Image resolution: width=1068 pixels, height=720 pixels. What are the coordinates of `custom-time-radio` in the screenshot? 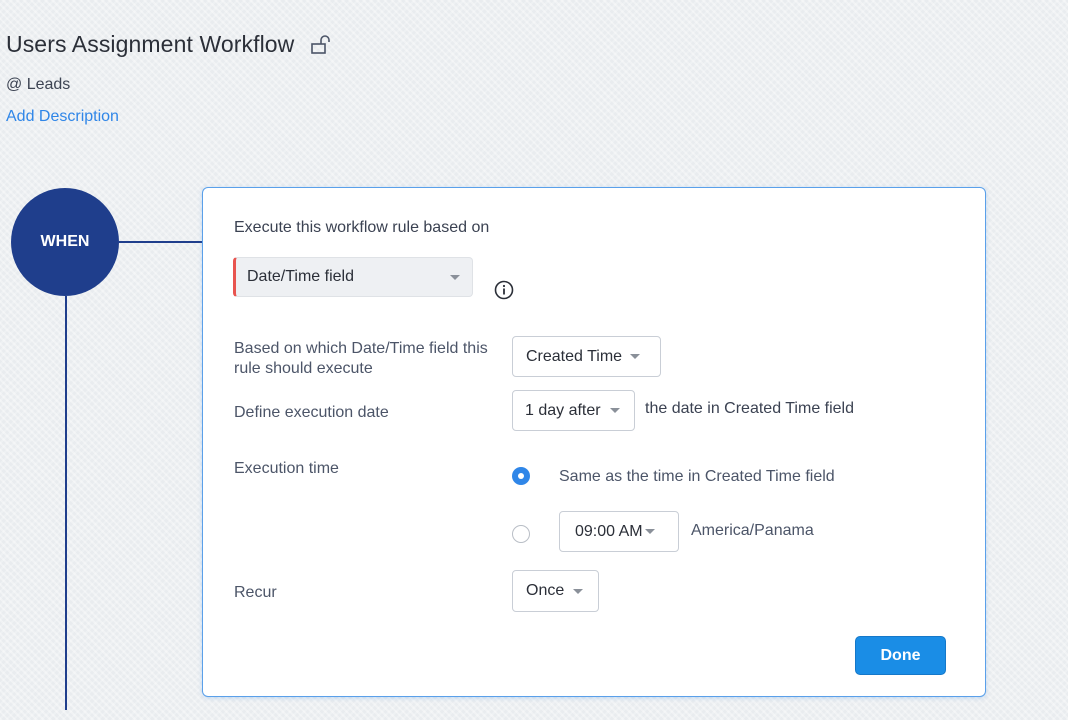 It's located at (521, 534).